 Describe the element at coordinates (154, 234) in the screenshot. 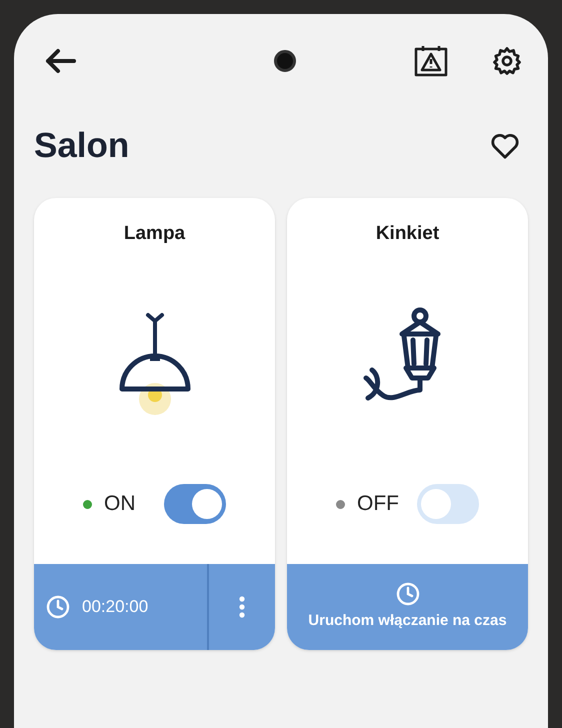

I see `device-name: Lampa` at that location.